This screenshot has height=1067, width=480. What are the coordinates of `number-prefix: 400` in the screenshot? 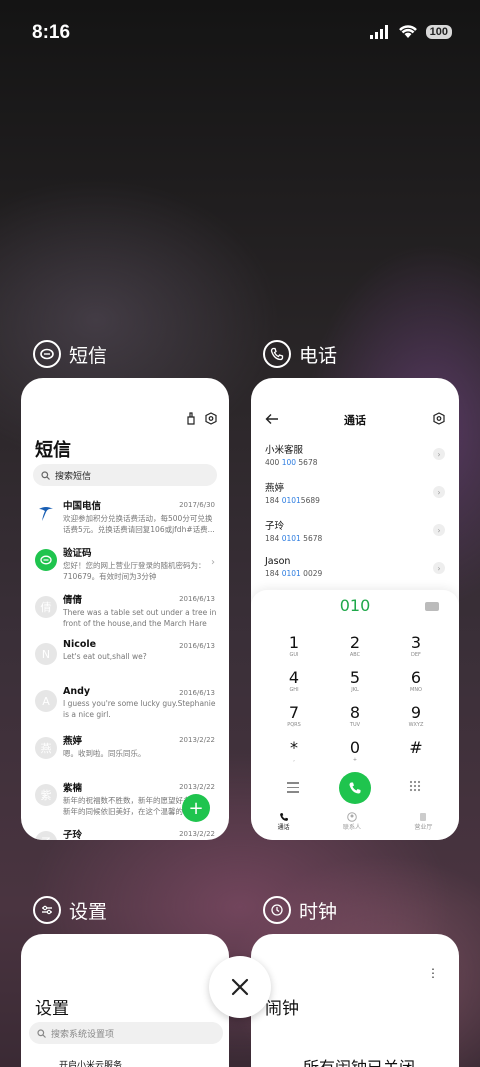 It's located at (273, 462).